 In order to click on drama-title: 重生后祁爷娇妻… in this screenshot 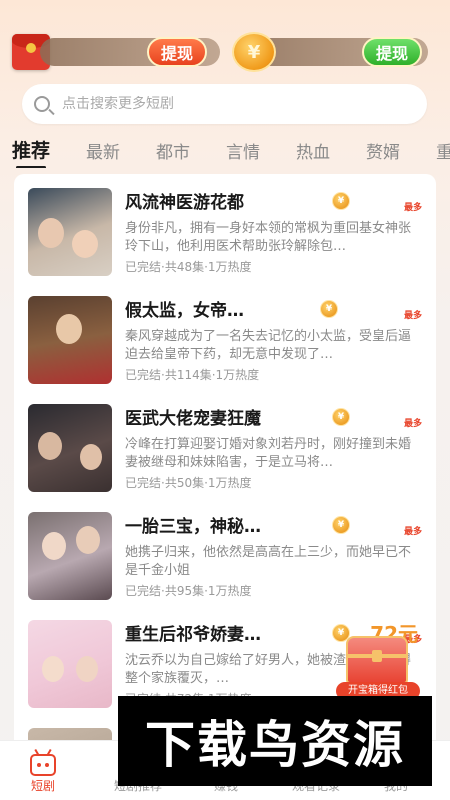, I will do `click(193, 635)`.